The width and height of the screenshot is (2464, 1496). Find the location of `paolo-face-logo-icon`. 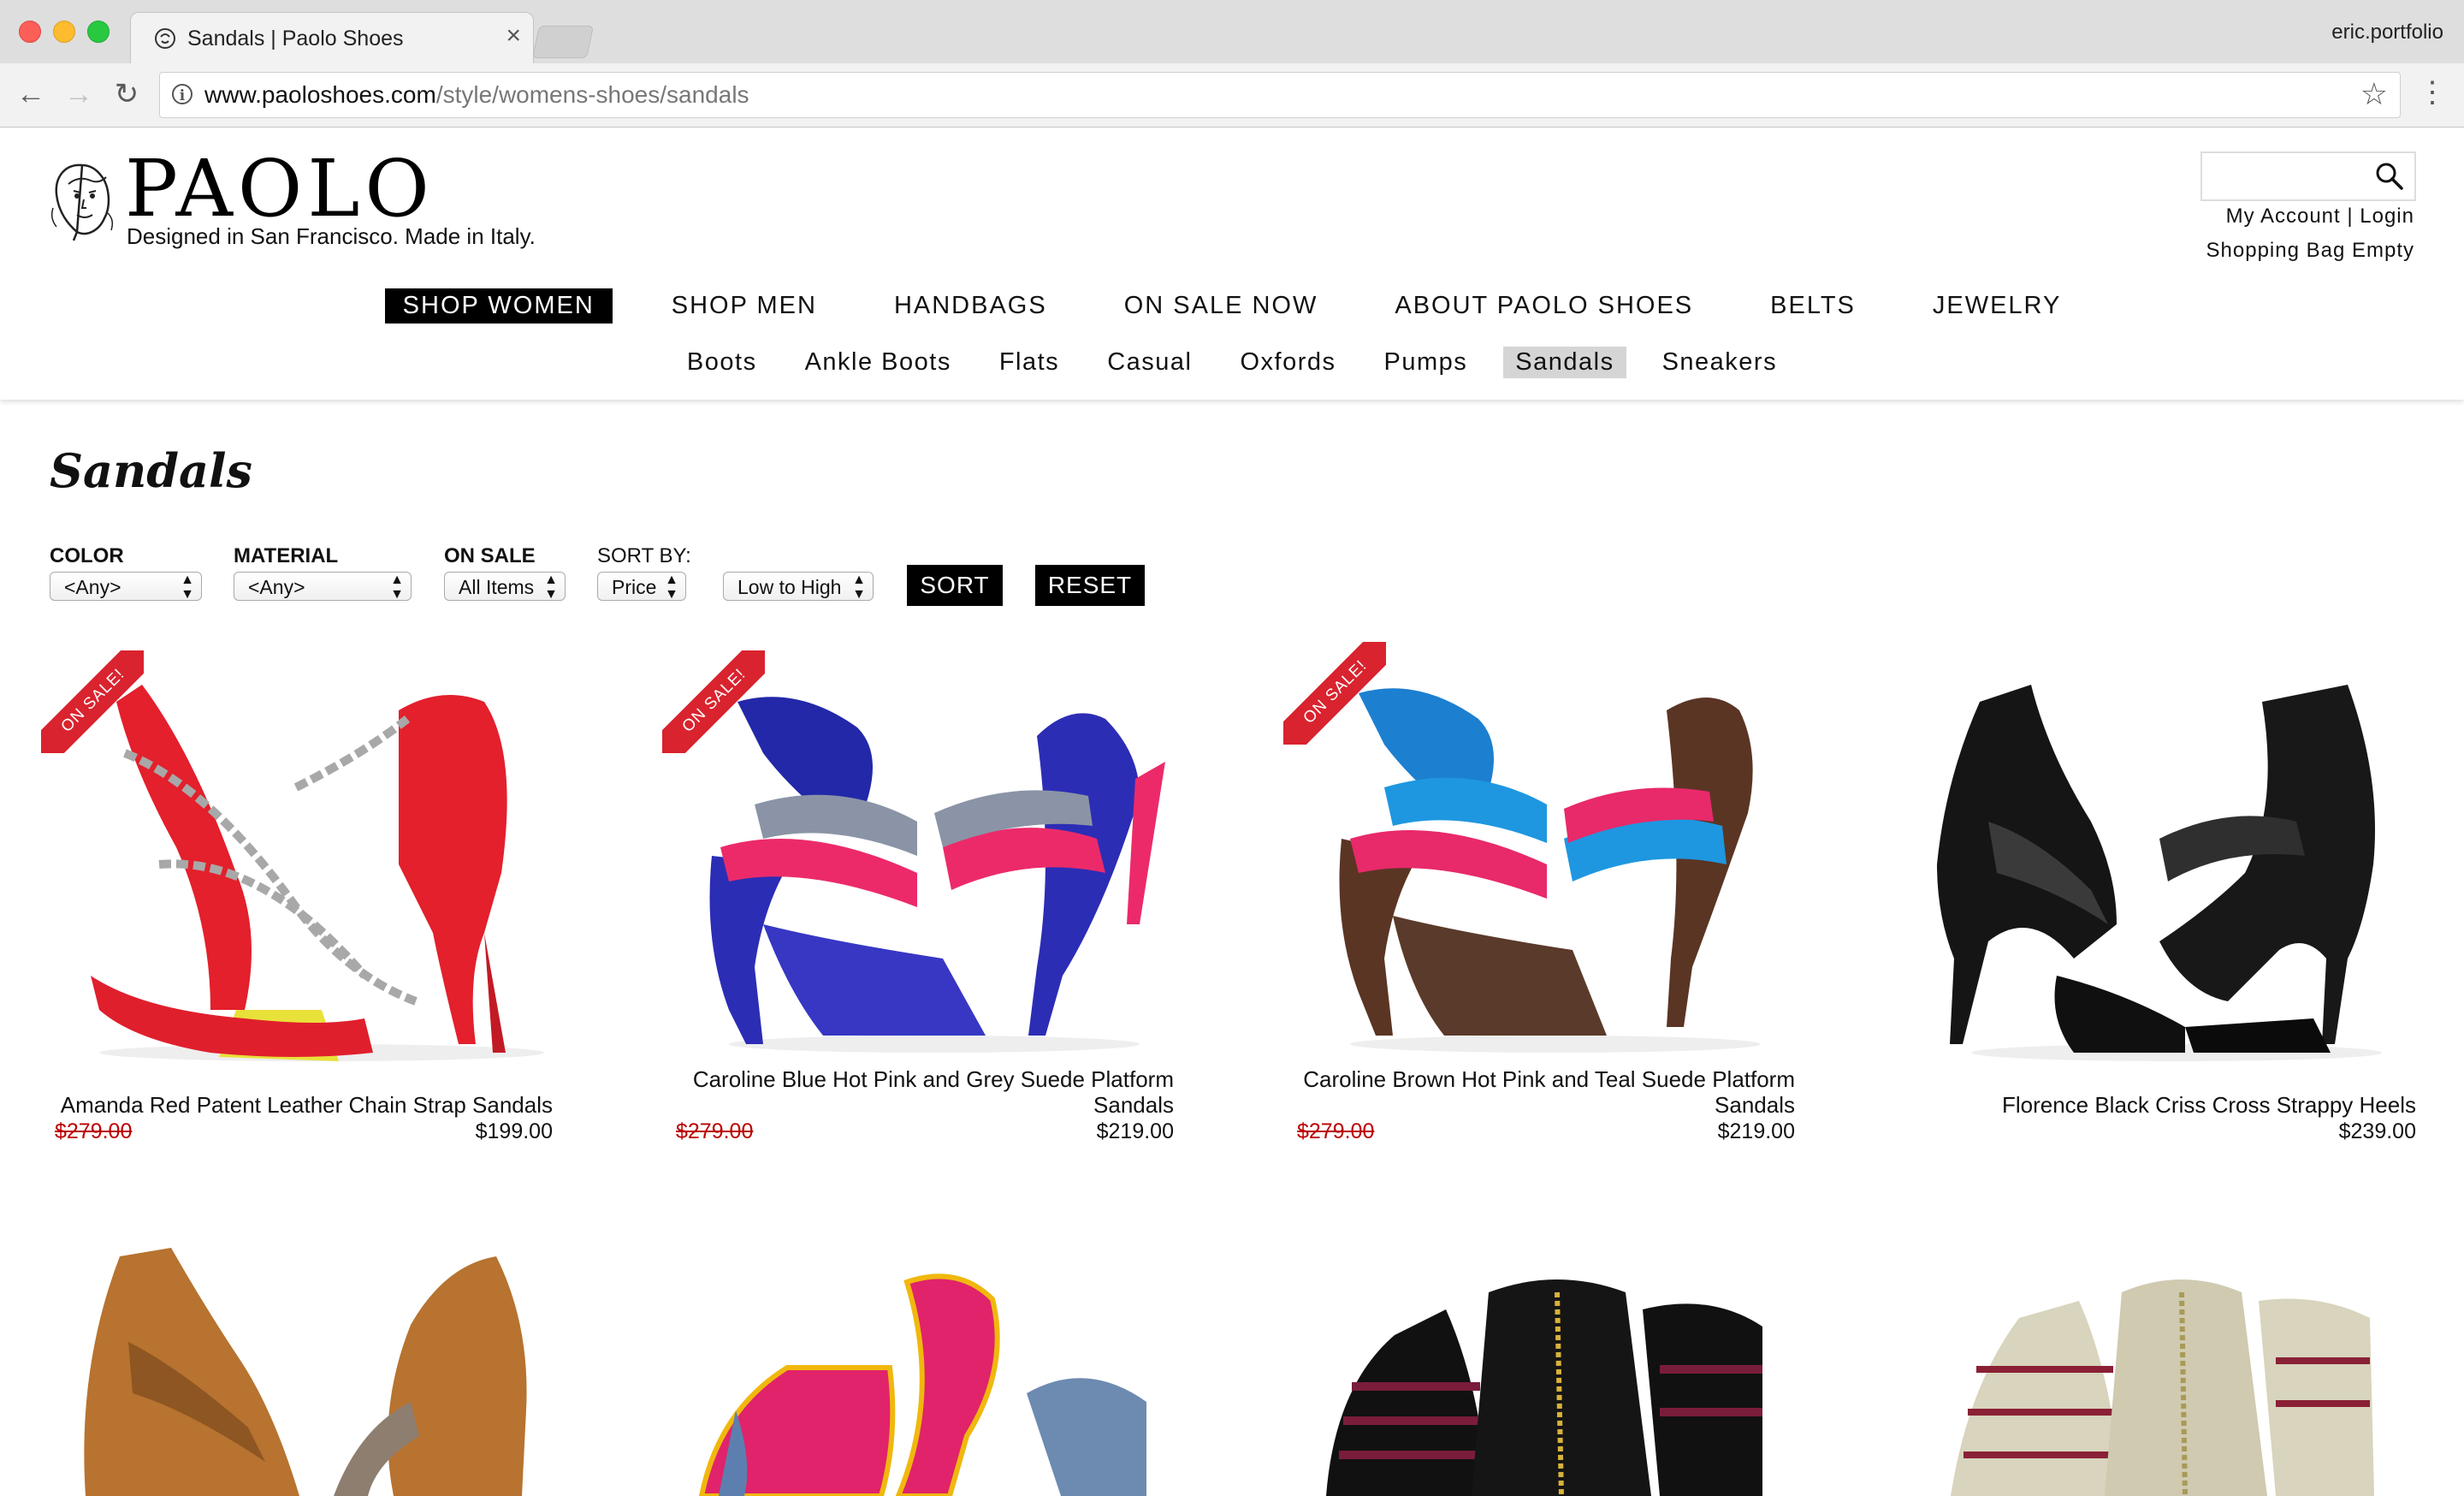

paolo-face-logo-icon is located at coordinates (83, 201).